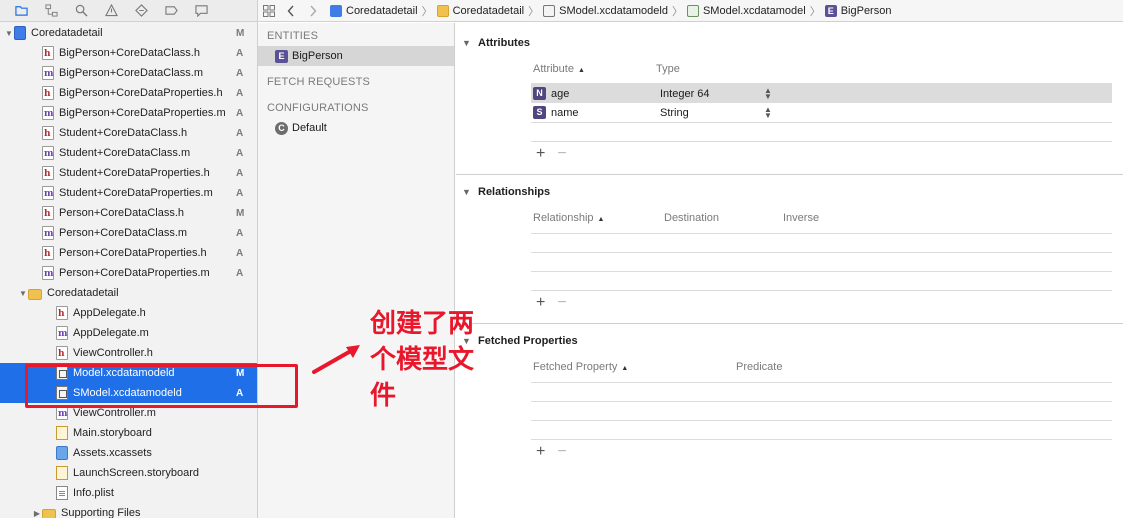  I want to click on file-name: LaunchScreen.storyboard, so click(136, 473).